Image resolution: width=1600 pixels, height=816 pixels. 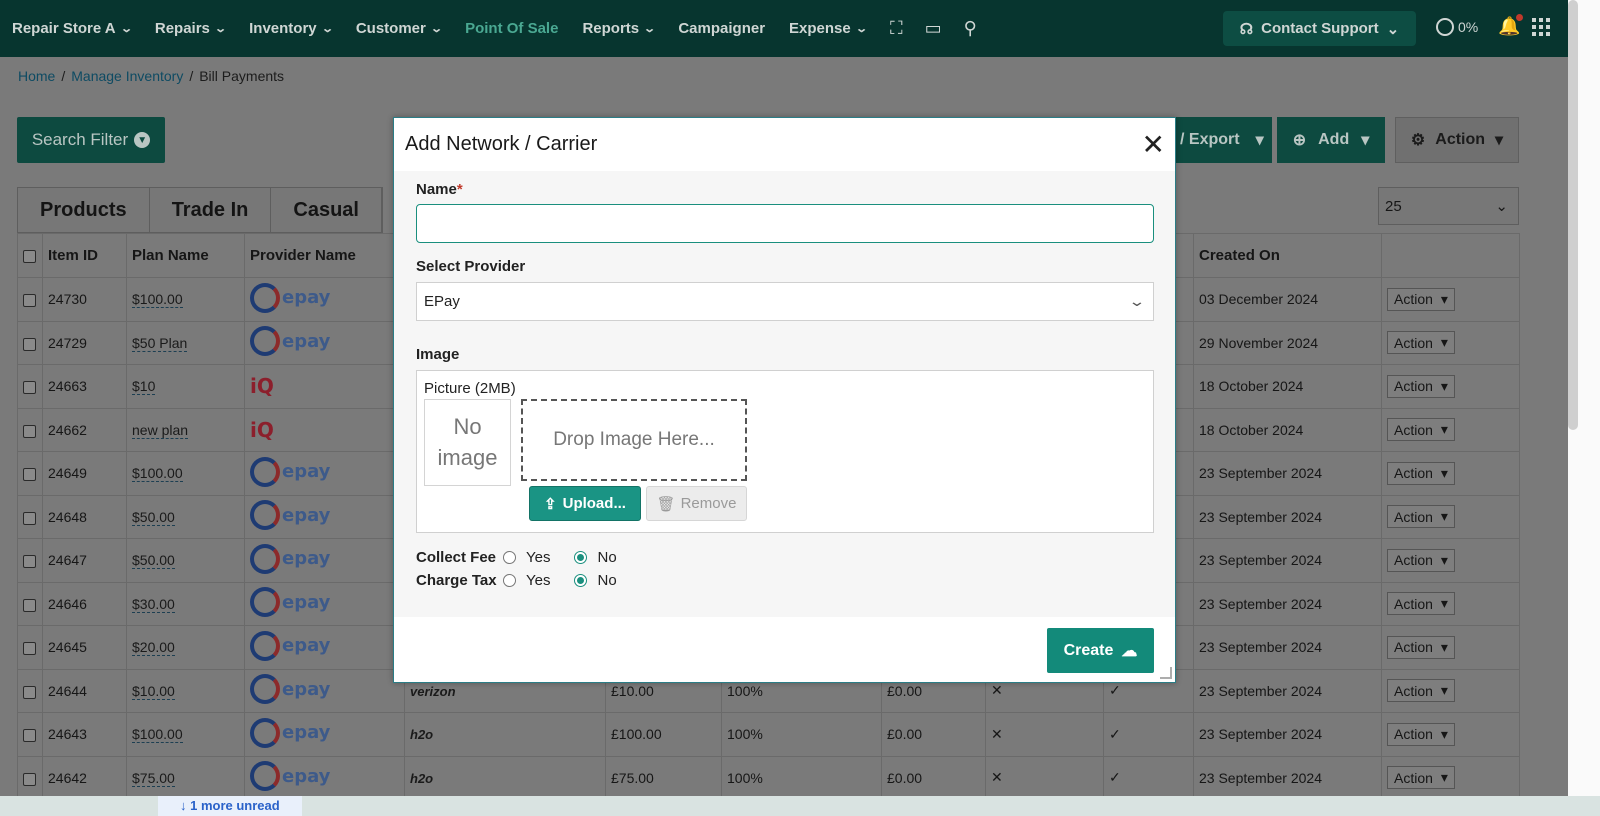 I want to click on unread-notice: ↓ 1 more unread, so click(x=230, y=806).